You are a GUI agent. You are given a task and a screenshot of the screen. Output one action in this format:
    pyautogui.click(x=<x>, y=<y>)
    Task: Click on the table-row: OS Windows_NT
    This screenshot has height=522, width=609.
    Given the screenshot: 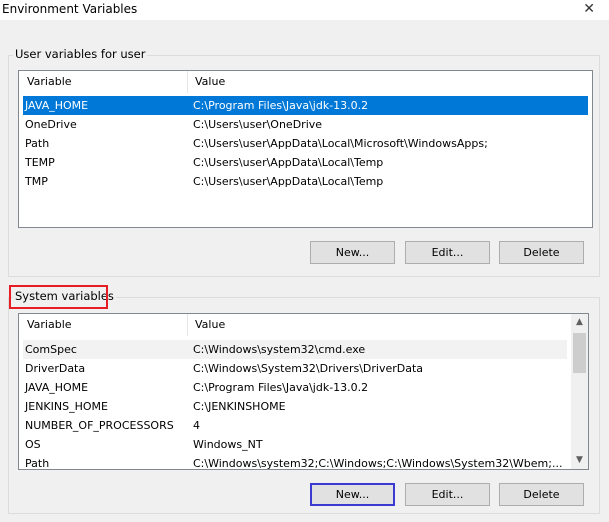 What is the action you would take?
    pyautogui.click(x=295, y=444)
    